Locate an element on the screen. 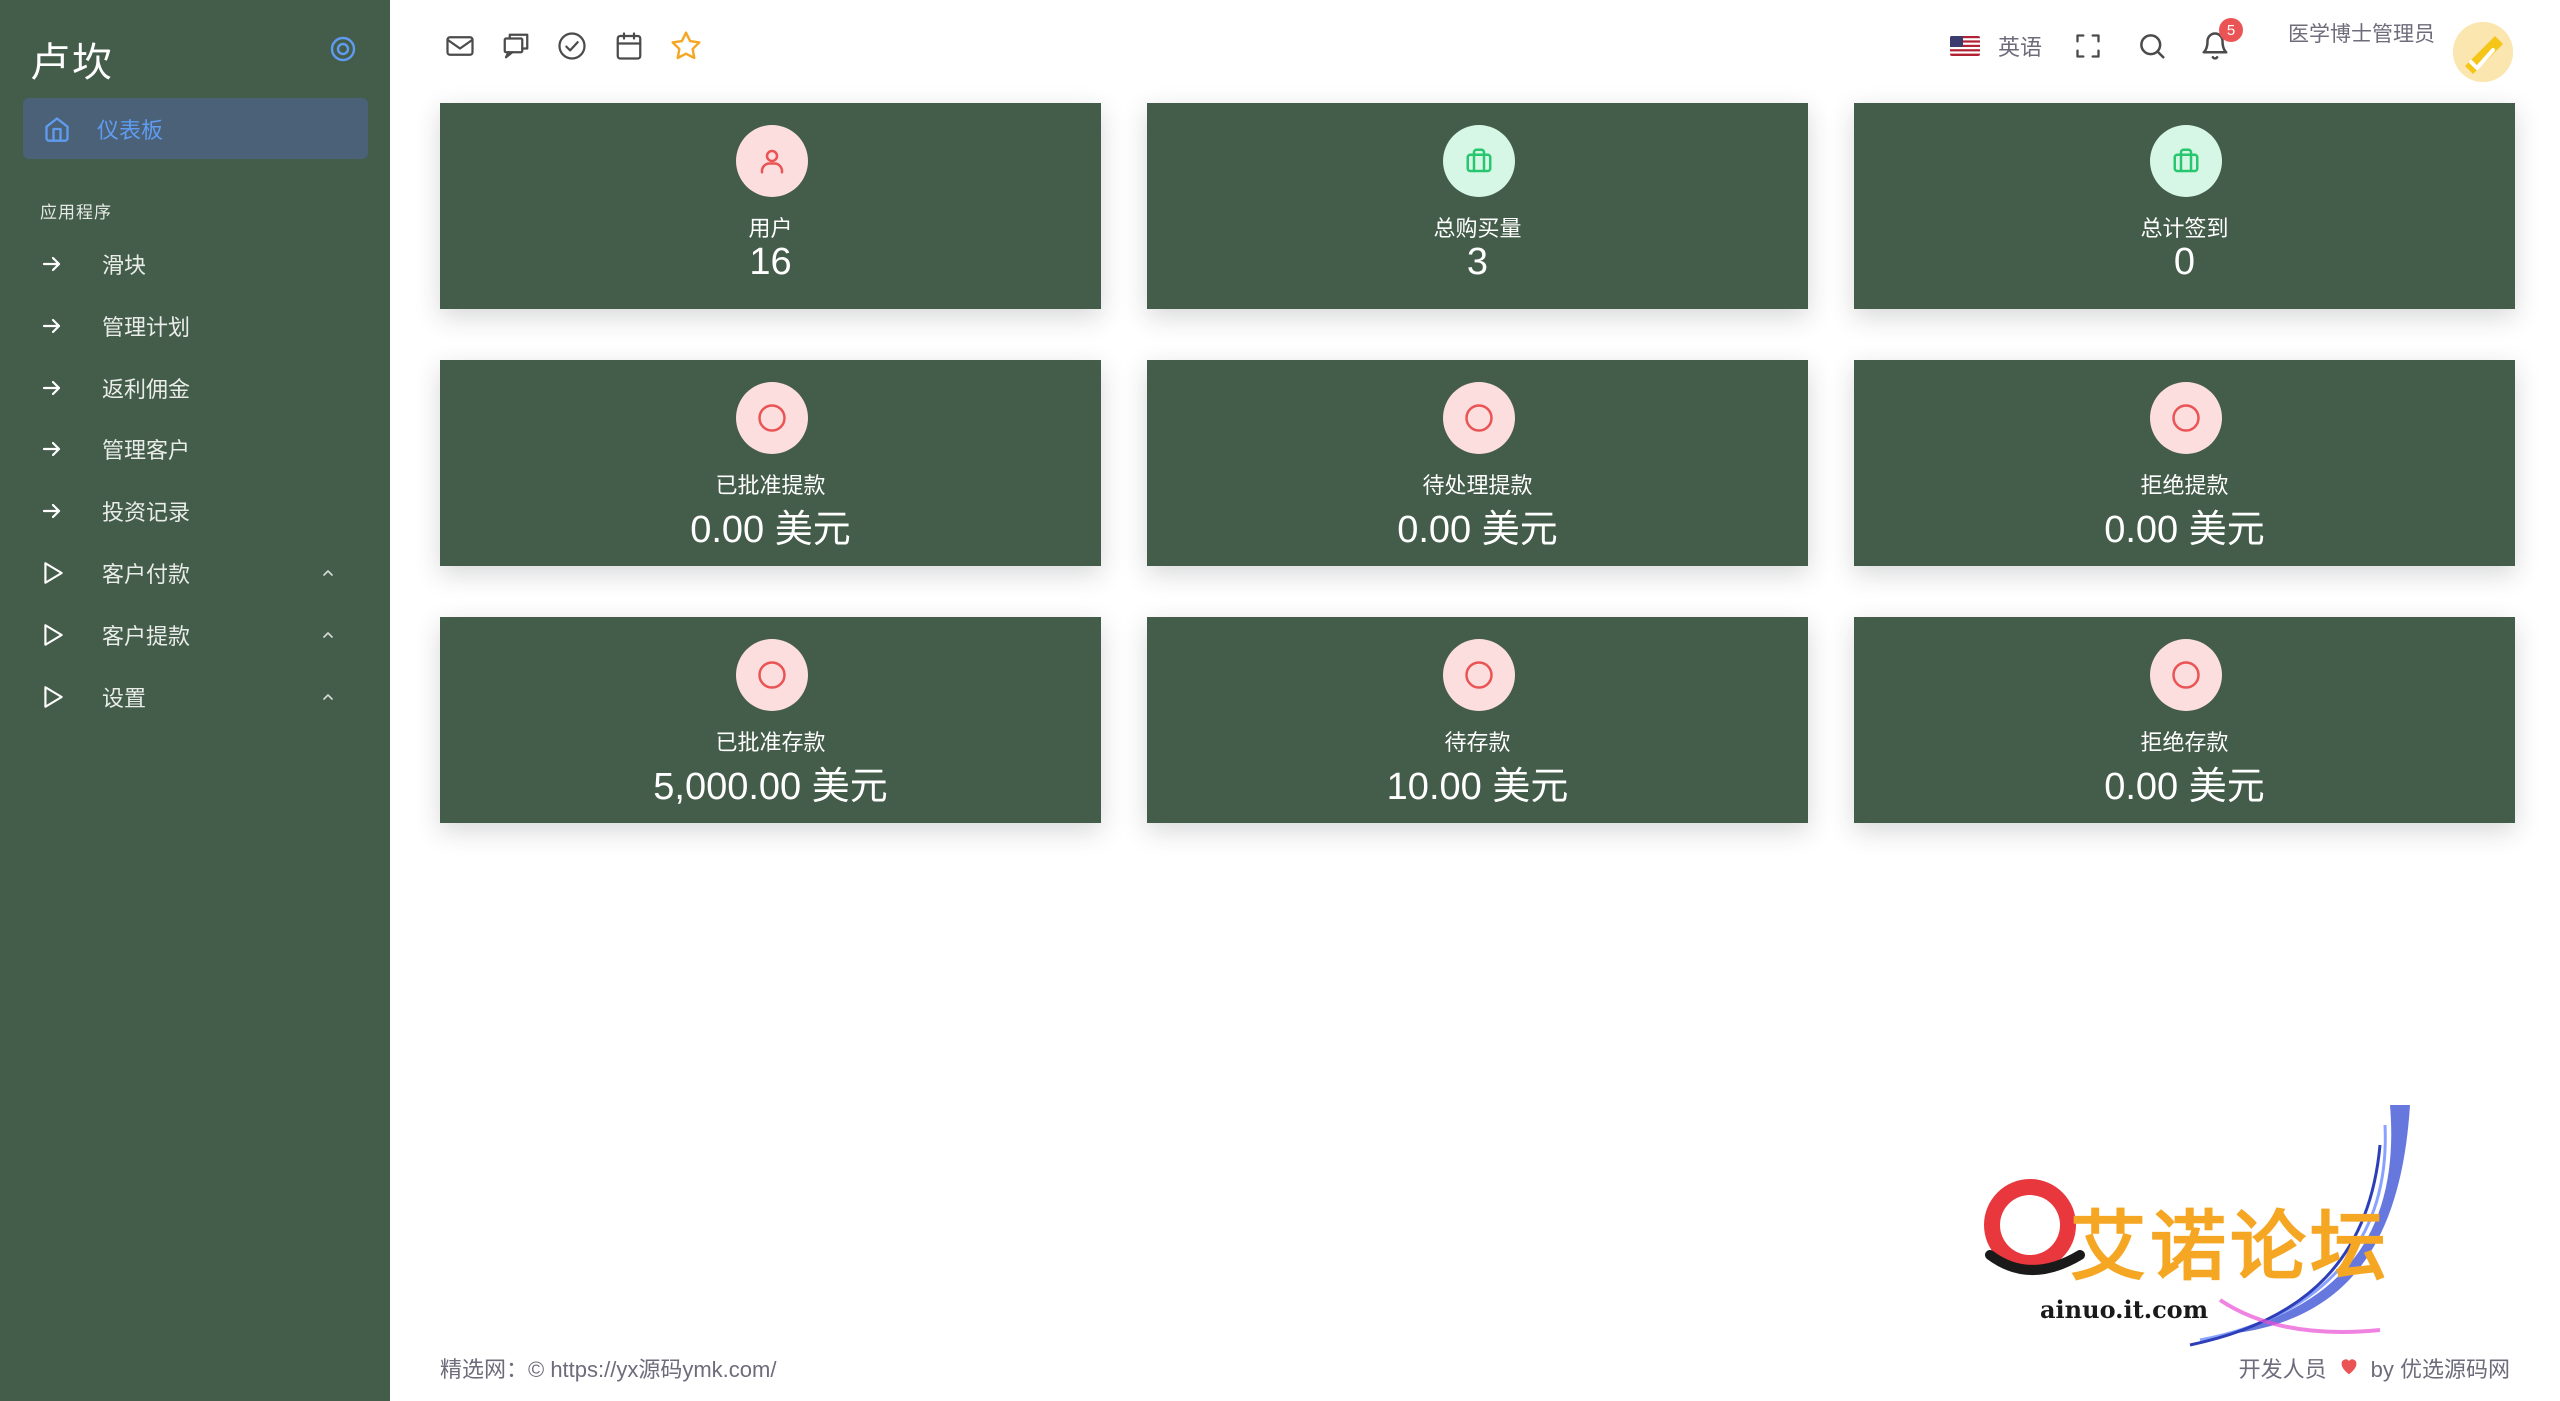 The height and width of the screenshot is (1401, 2560). check-circle-icon is located at coordinates (572, 46).